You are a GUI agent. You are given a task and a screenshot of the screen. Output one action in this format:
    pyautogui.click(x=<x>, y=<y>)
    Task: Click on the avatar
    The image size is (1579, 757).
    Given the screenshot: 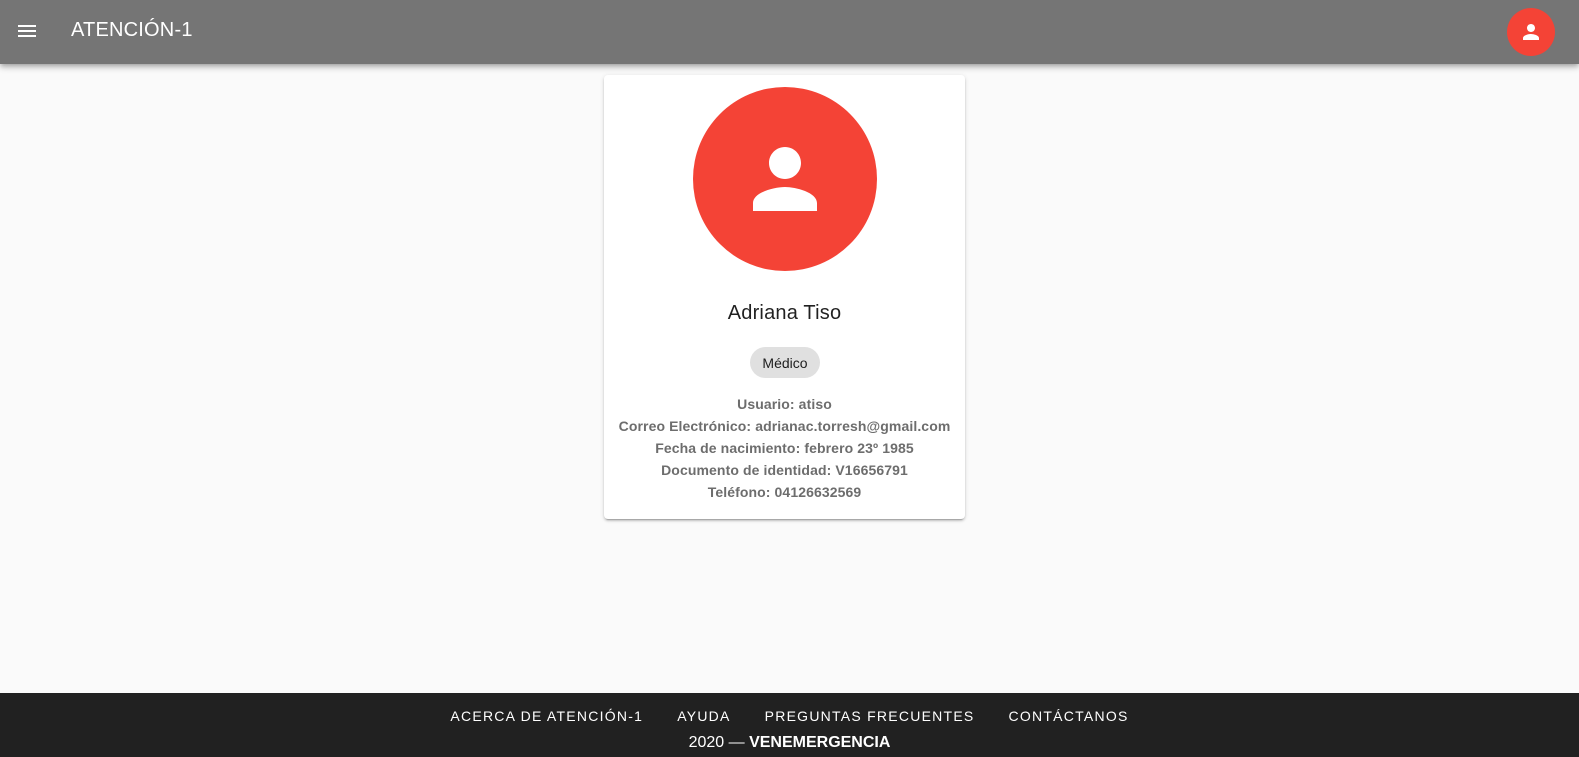 What is the action you would take?
    pyautogui.click(x=785, y=179)
    